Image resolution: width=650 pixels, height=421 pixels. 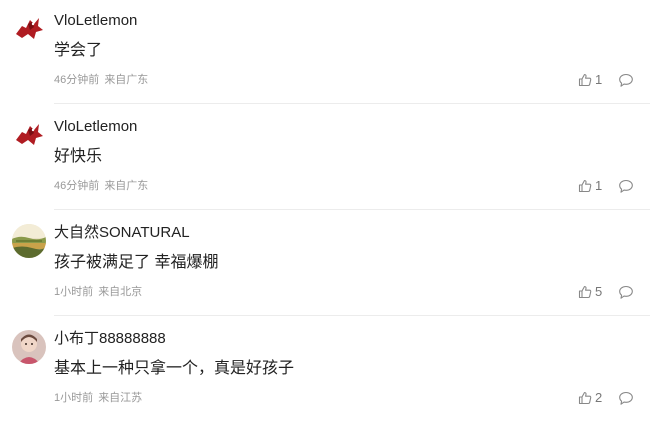 I want to click on like-count: 2, so click(x=599, y=397).